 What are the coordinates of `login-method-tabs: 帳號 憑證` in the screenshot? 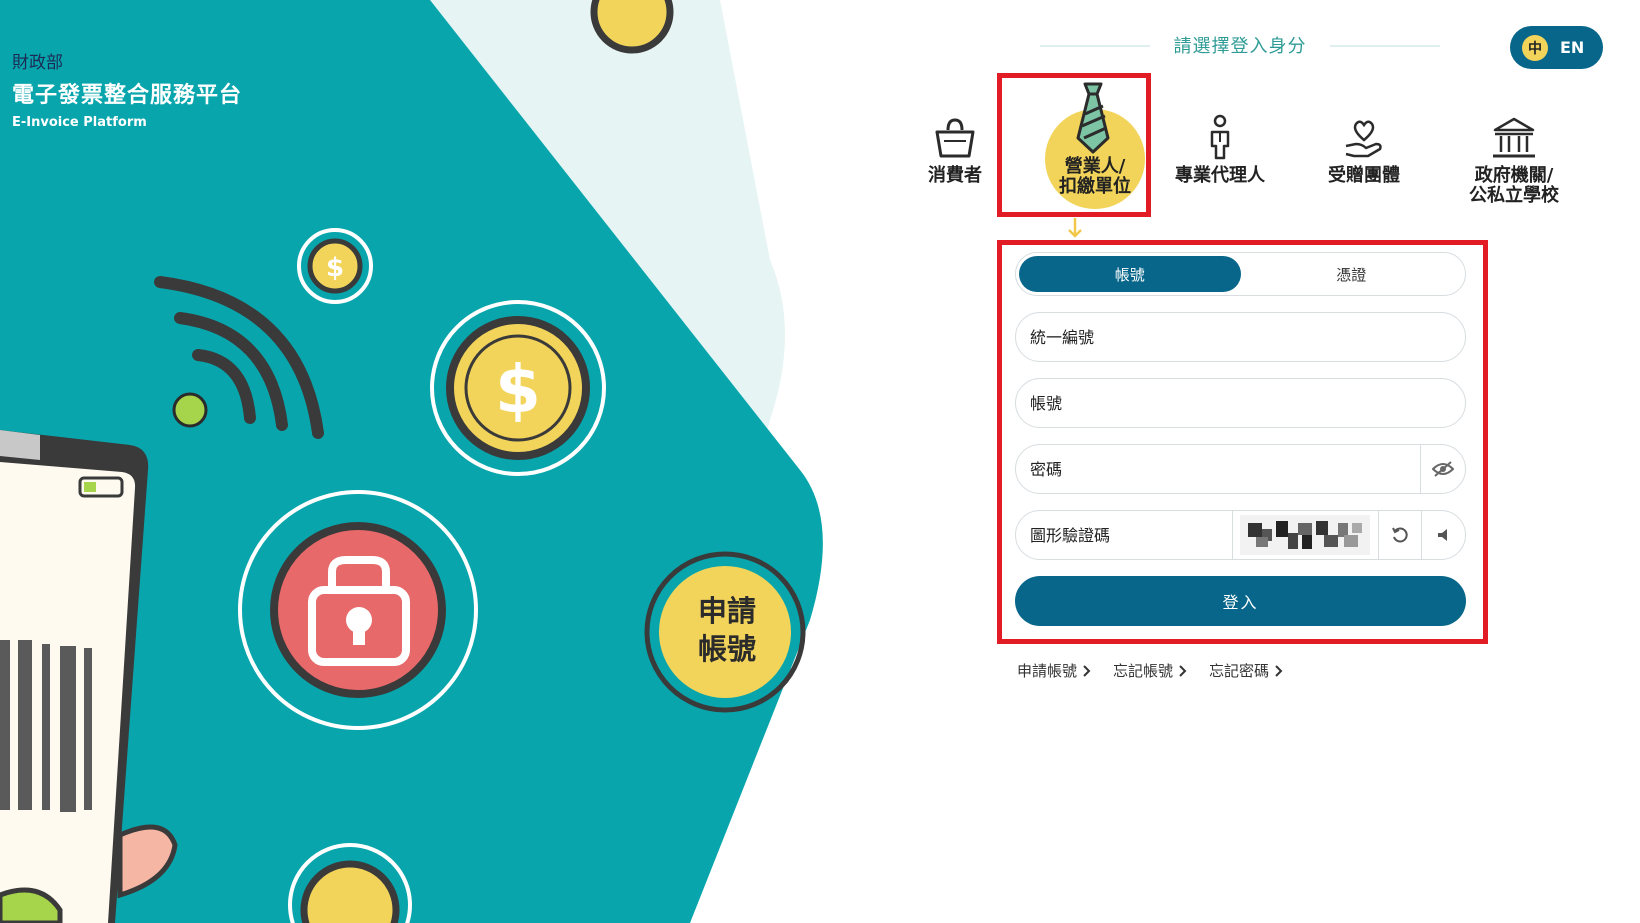 It's located at (1240, 274).